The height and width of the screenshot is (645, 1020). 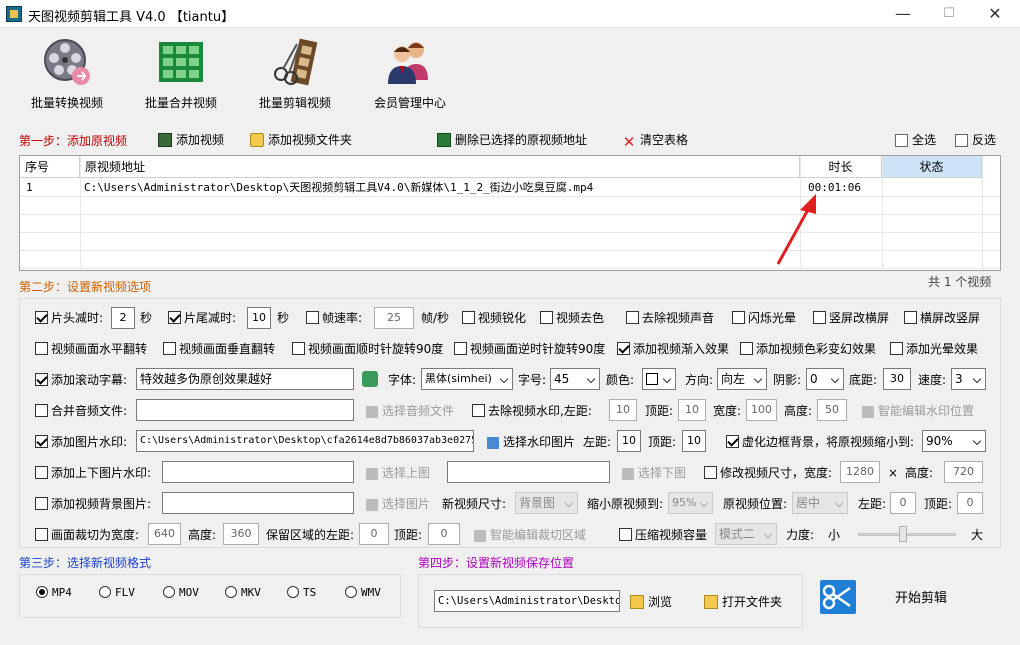 I want to click on open-folder-button: 打开文件夹, so click(x=743, y=602).